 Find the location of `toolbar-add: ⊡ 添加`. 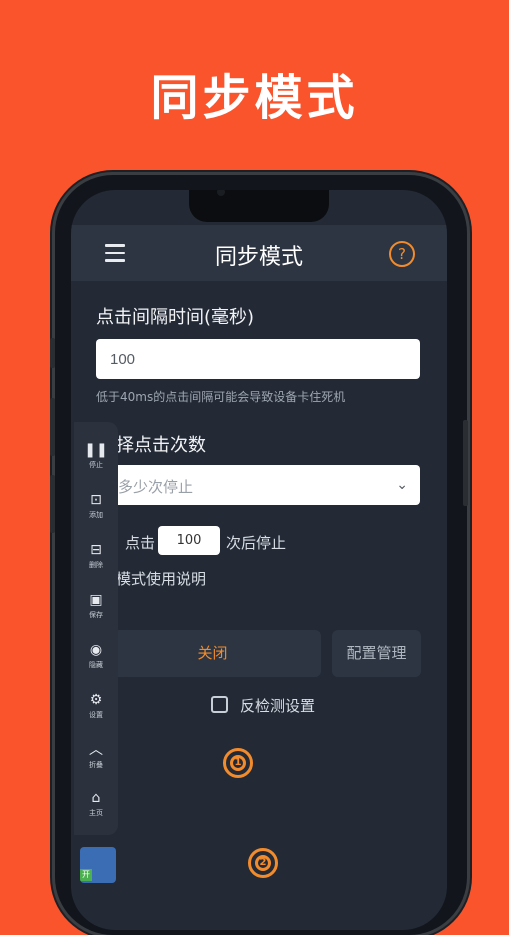

toolbar-add: ⊡ 添加 is located at coordinates (96, 506).